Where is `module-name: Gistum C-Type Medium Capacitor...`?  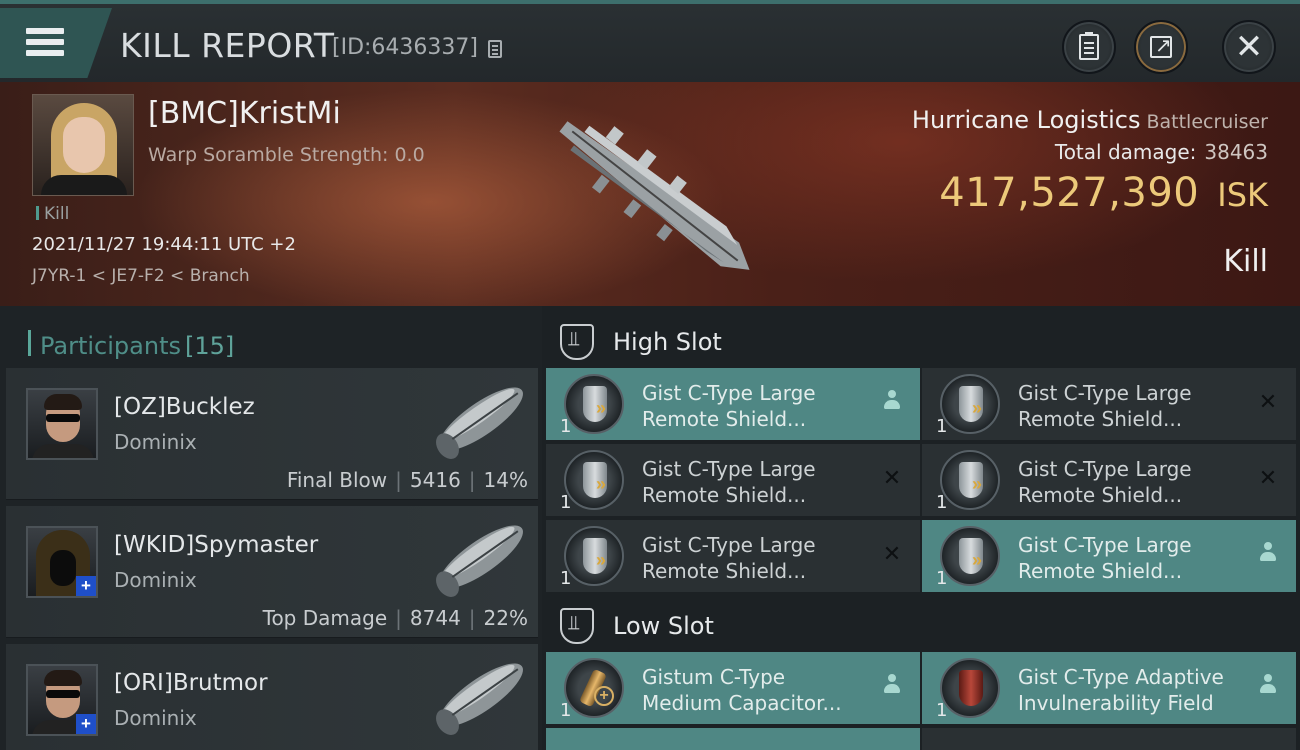
module-name: Gistum C-Type Medium Capacitor... is located at coordinates (742, 690).